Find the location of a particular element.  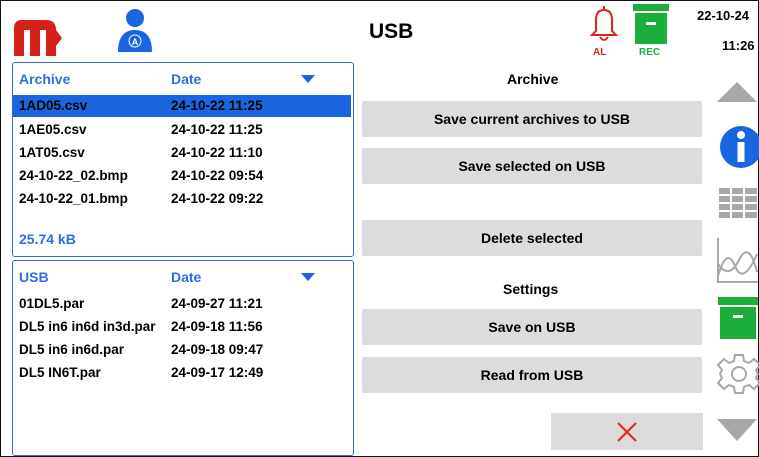

table-row: DL5 in6 in6d in3d.par 24-09-18 11:56 is located at coordinates (182, 327).